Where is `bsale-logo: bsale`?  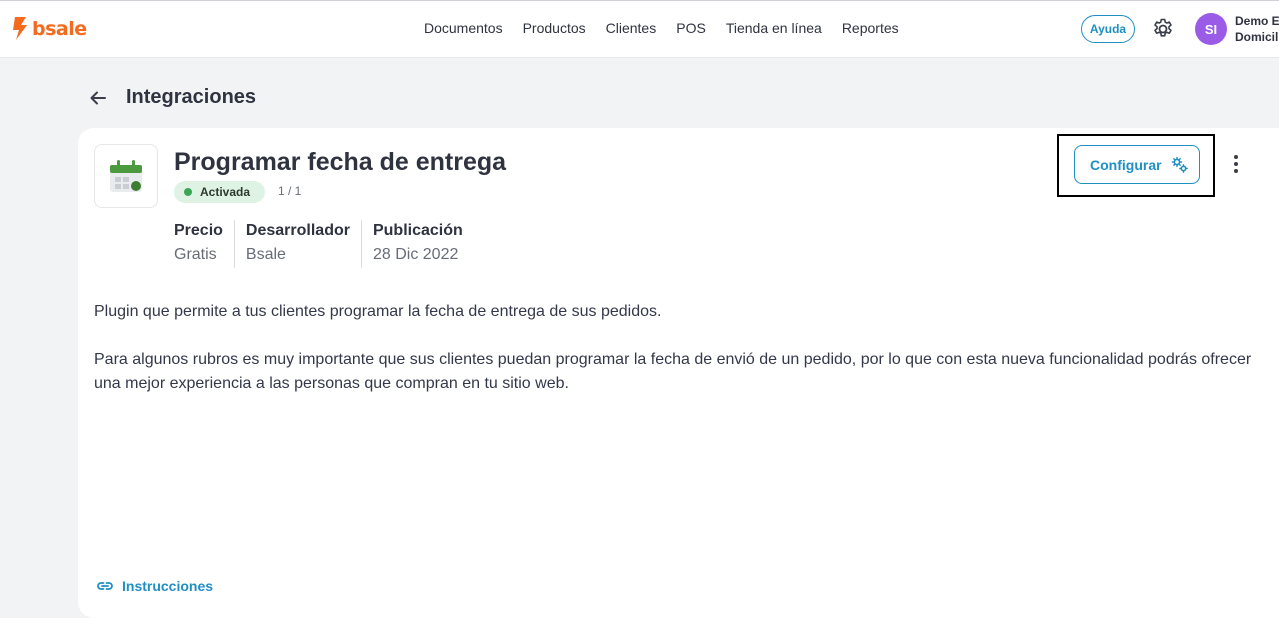 bsale-logo: bsale is located at coordinates (49, 28).